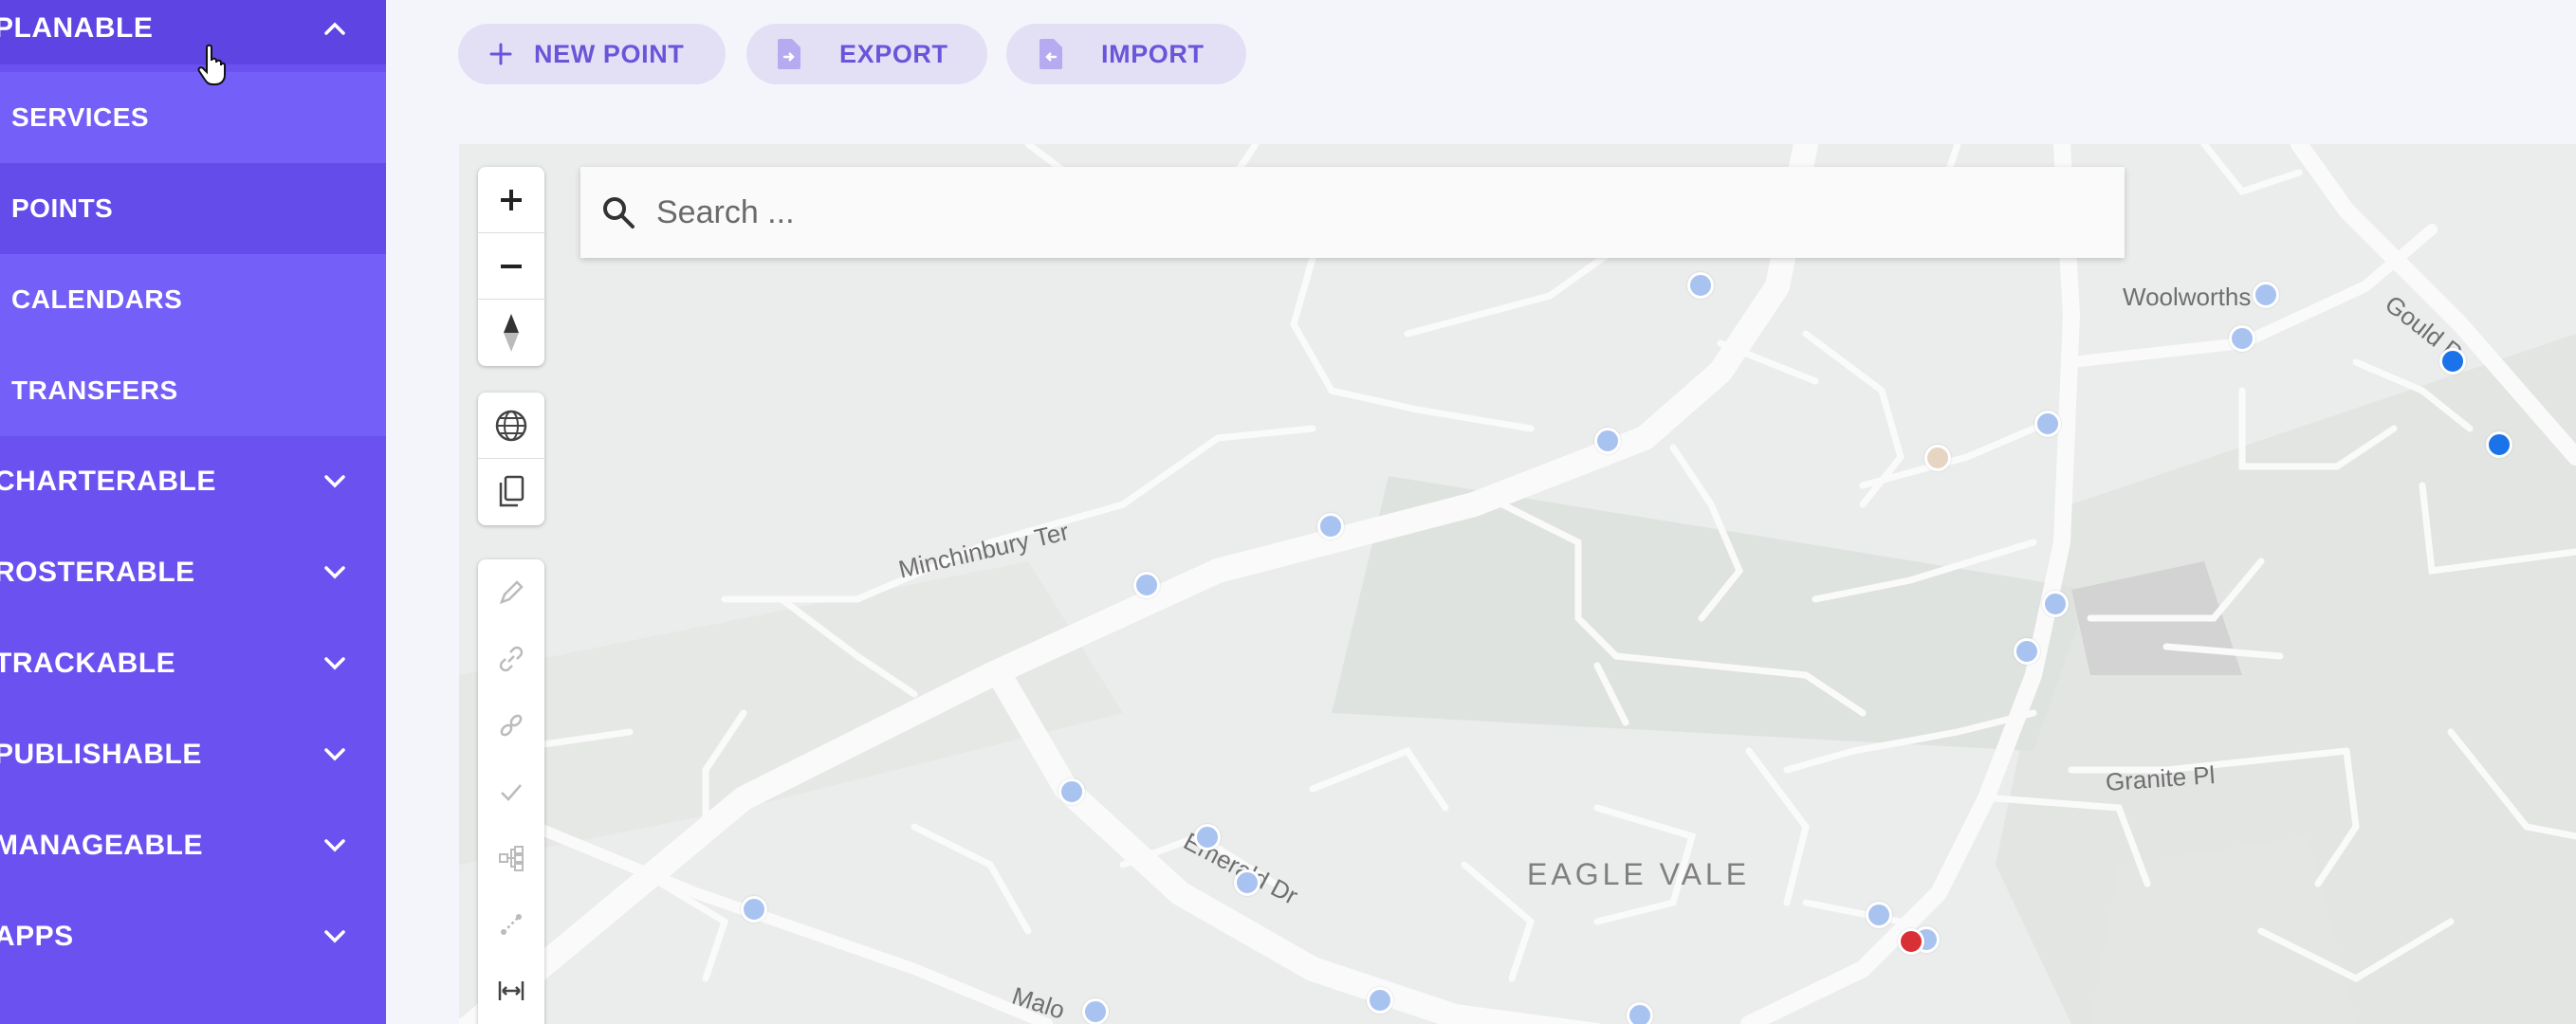 This screenshot has height=1024, width=2576. I want to click on hand-cursor-icon, so click(211, 64).